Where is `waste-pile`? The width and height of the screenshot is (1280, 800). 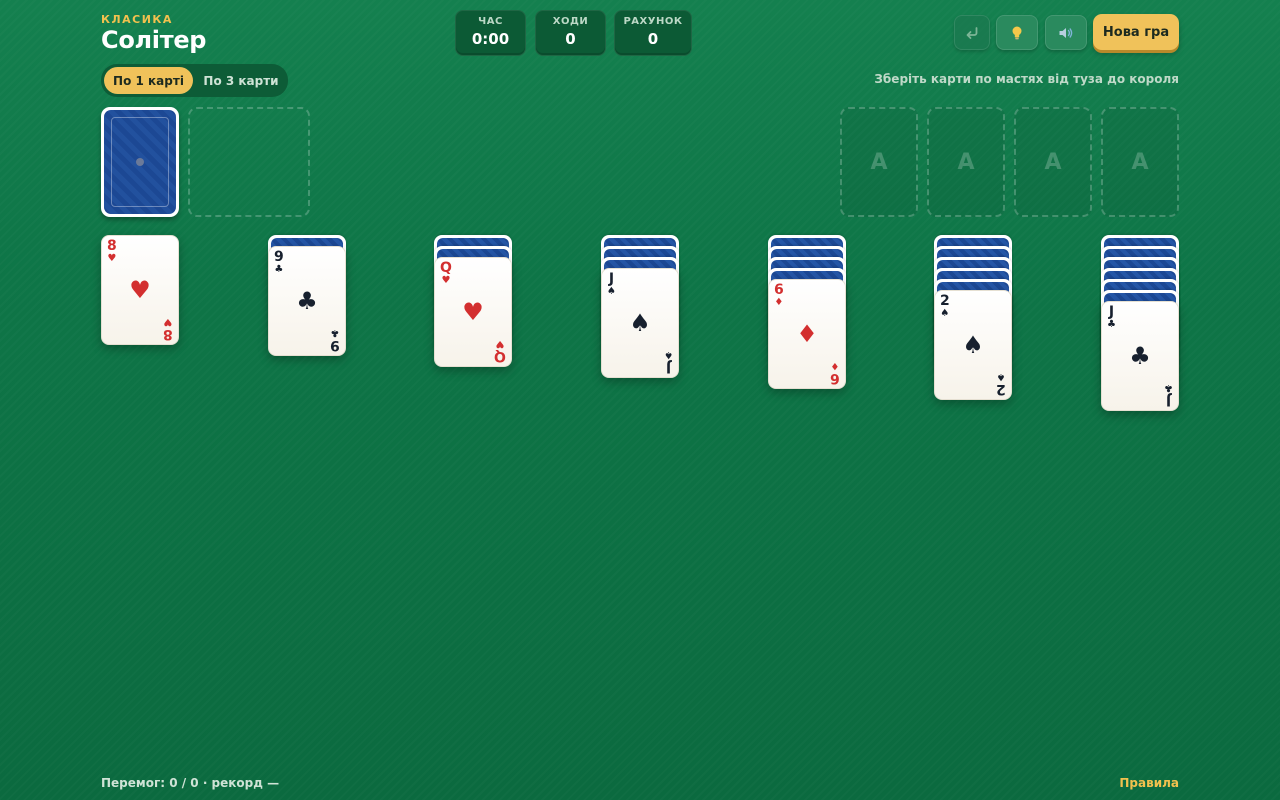 waste-pile is located at coordinates (249, 162).